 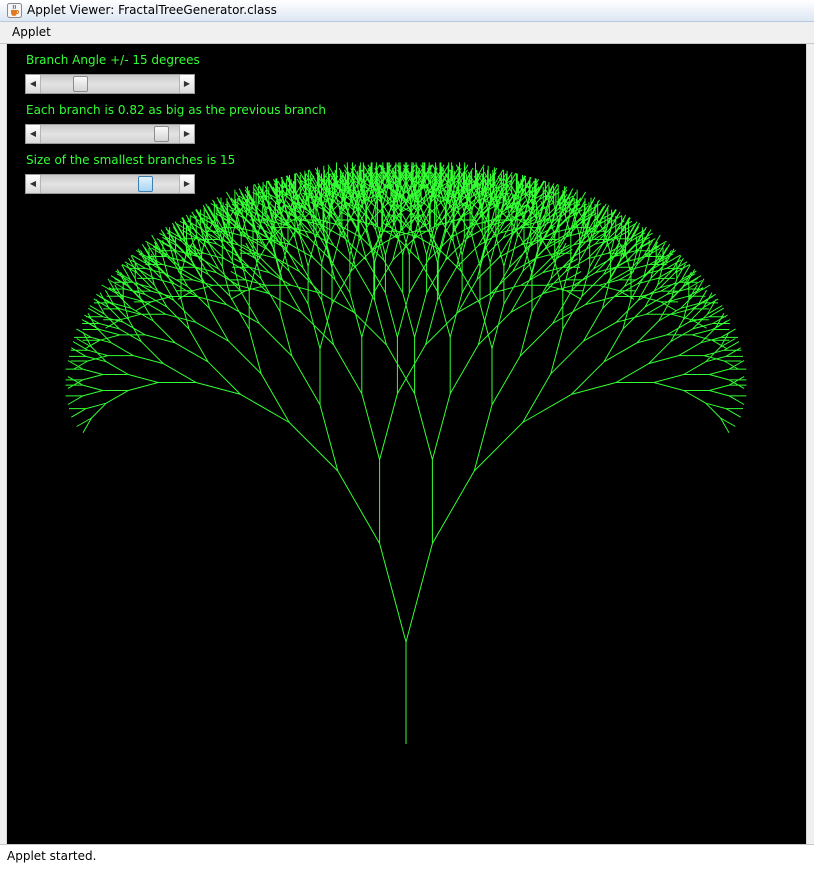 What do you see at coordinates (80, 84) in the screenshot?
I see `branch-angle-thumb` at bounding box center [80, 84].